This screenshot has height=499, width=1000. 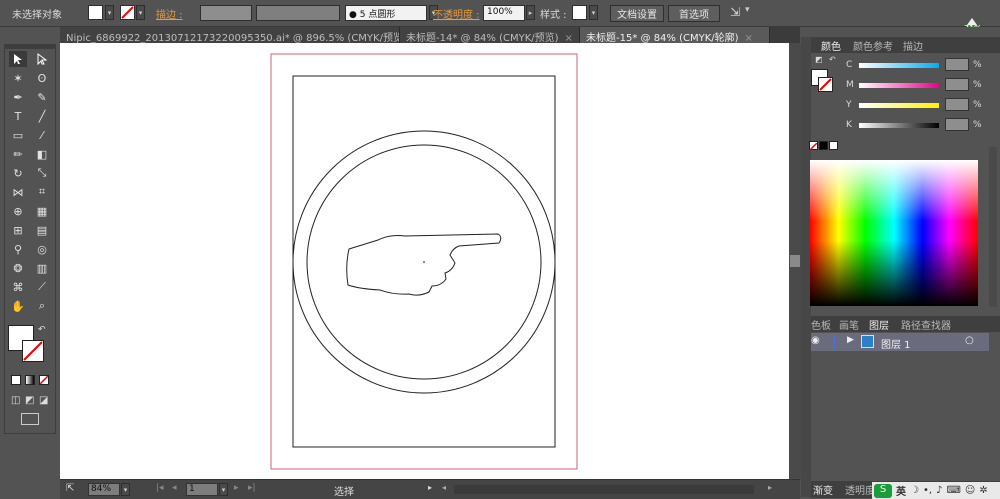 I want to click on magenta-slider, so click(x=899, y=85).